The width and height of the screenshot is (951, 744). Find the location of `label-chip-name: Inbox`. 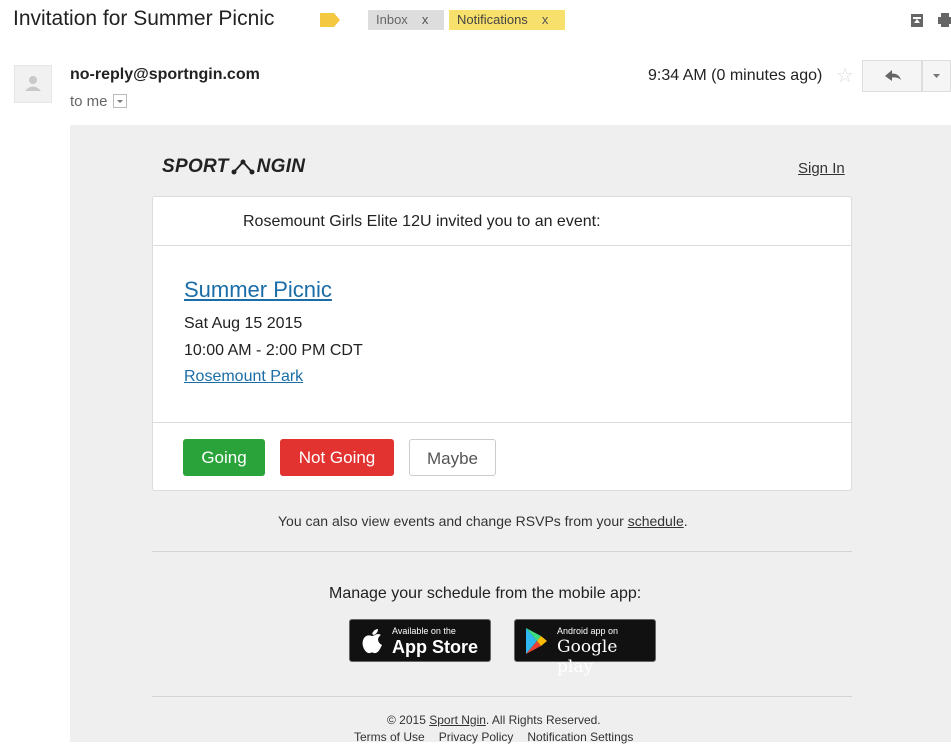

label-chip-name: Inbox is located at coordinates (392, 19).